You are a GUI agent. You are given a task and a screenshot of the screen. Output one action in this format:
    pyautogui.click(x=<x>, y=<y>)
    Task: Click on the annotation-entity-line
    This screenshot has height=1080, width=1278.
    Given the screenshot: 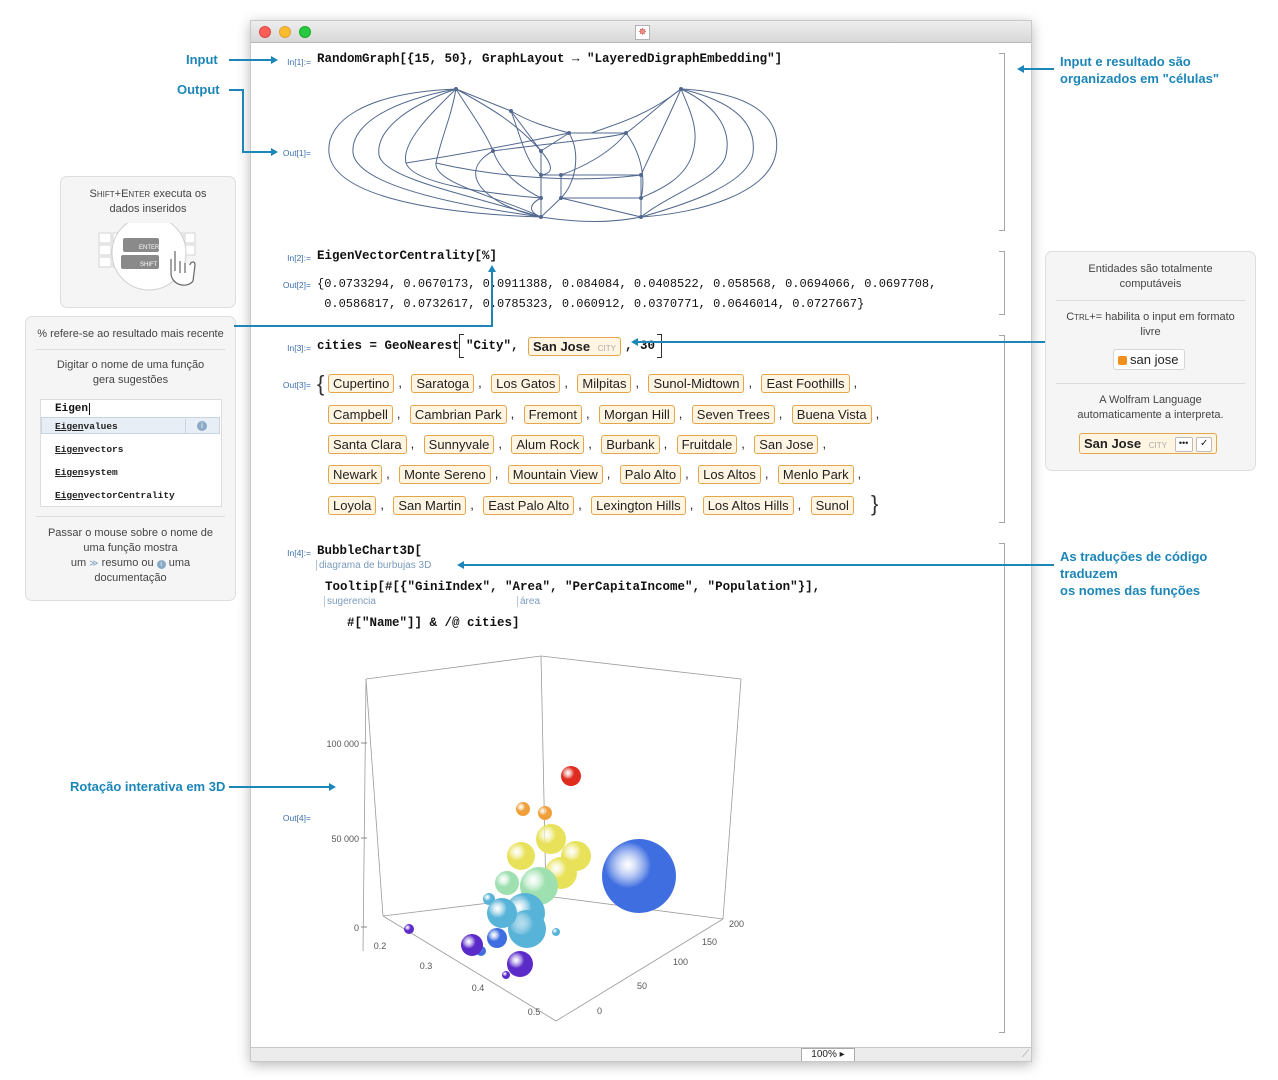 What is the action you would take?
    pyautogui.click(x=841, y=342)
    